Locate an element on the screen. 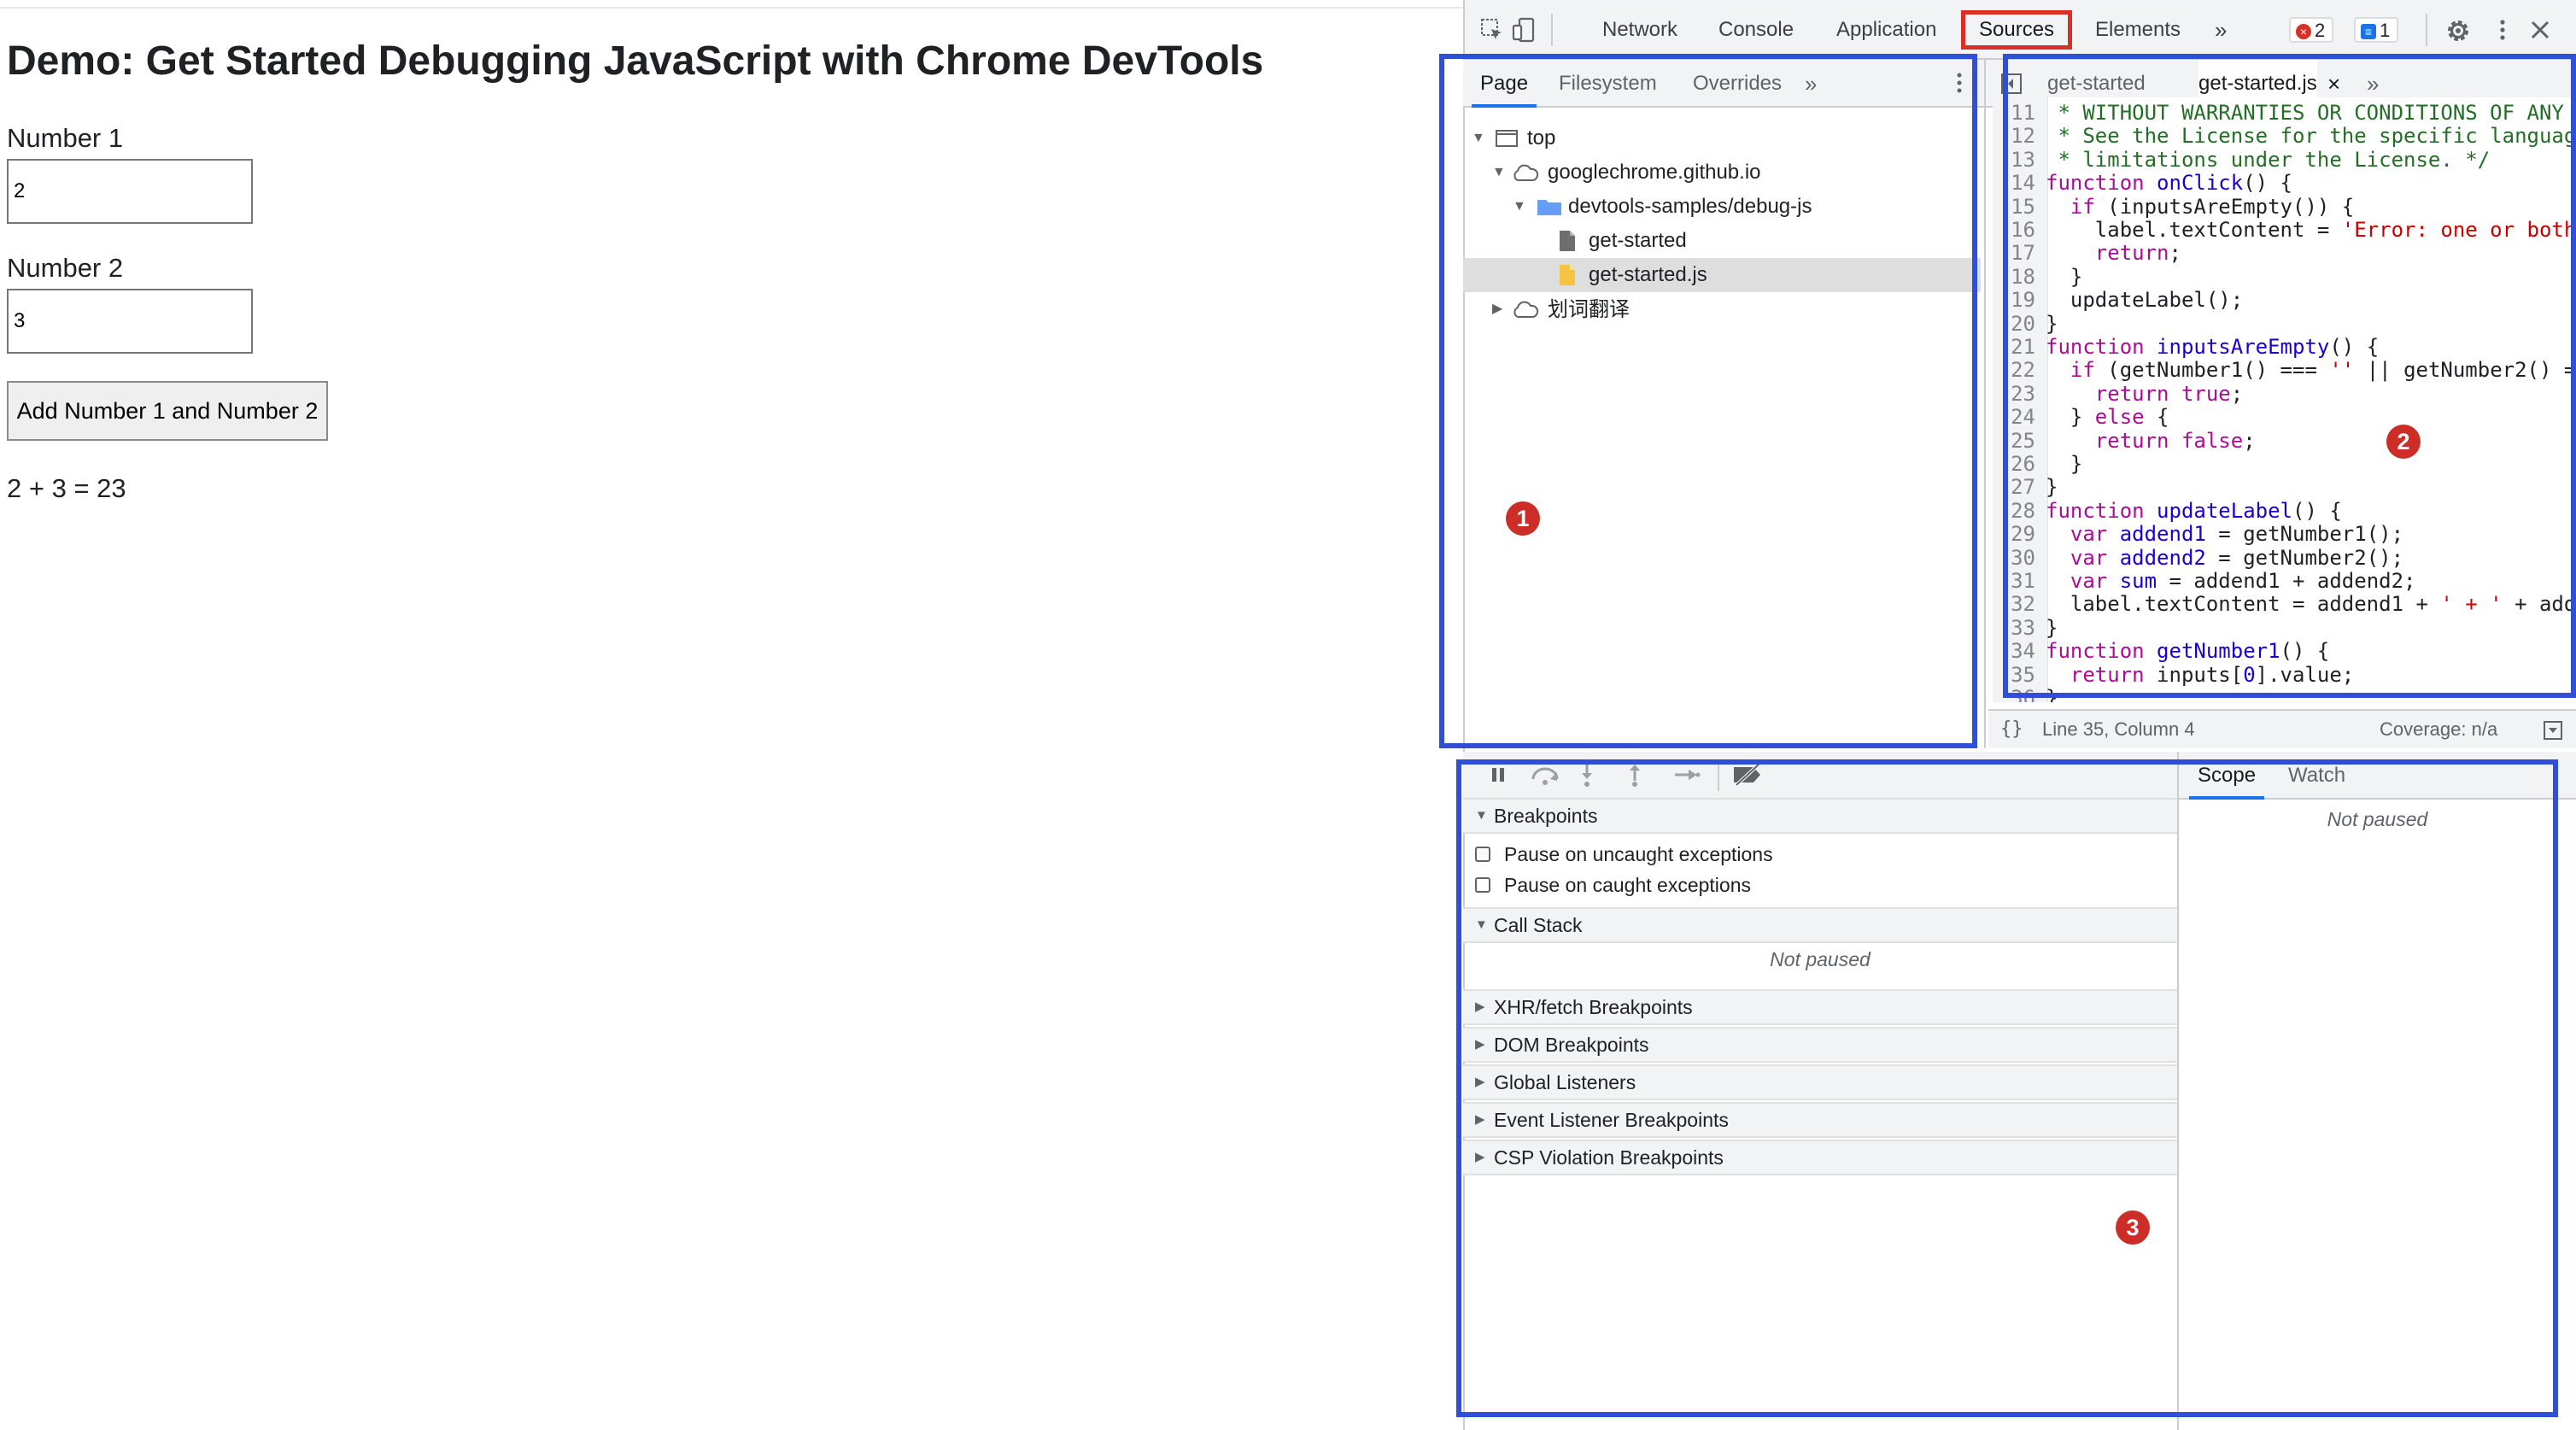 This screenshot has width=2576, height=1430. coverage-status: Coverage: n/a is located at coordinates (2439, 729).